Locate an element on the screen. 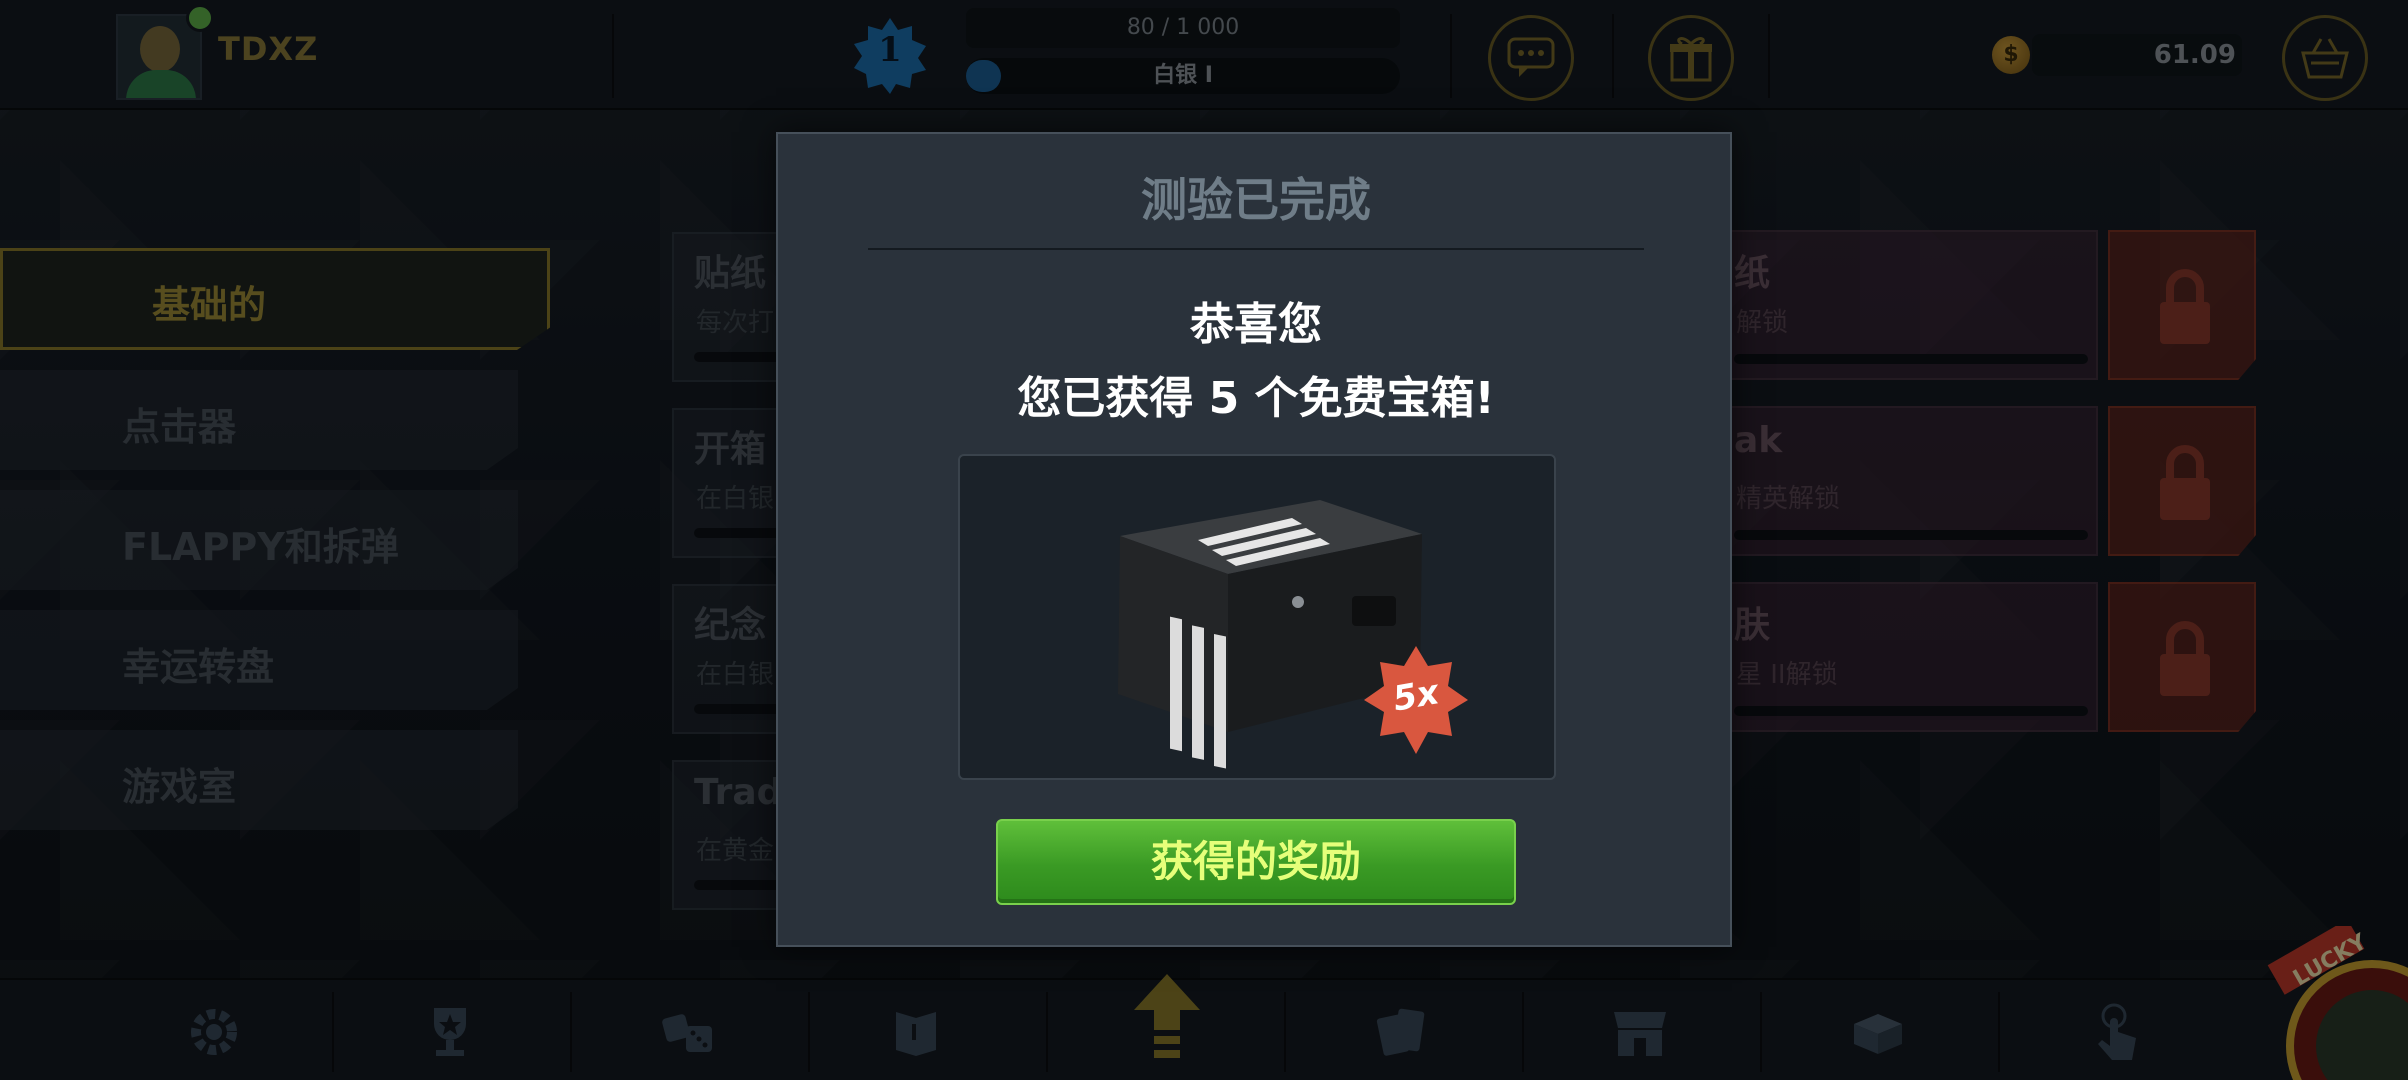  case-image is located at coordinates (1293, 634).